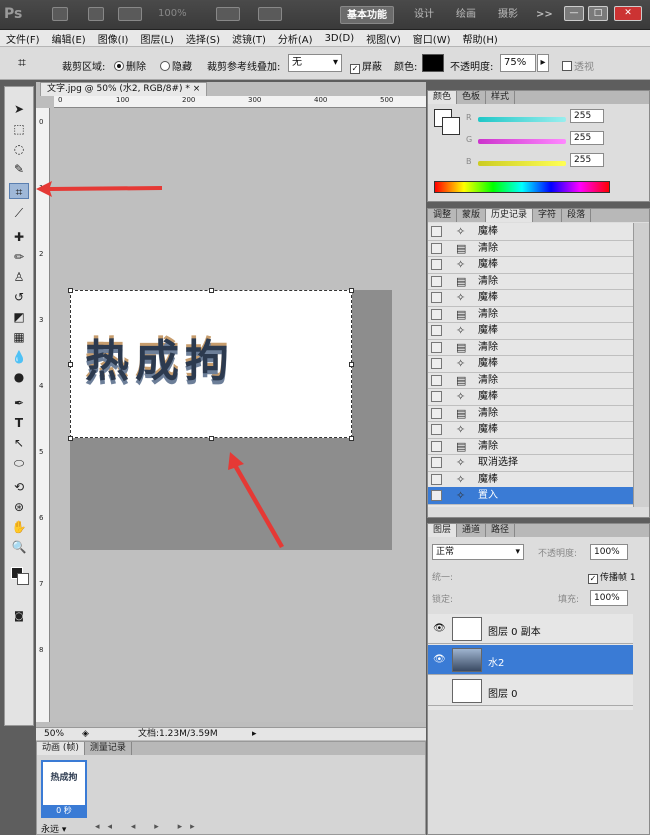 This screenshot has width=650, height=835. What do you see at coordinates (530, 463) in the screenshot?
I see `history-item: ✧ 取消选择` at bounding box center [530, 463].